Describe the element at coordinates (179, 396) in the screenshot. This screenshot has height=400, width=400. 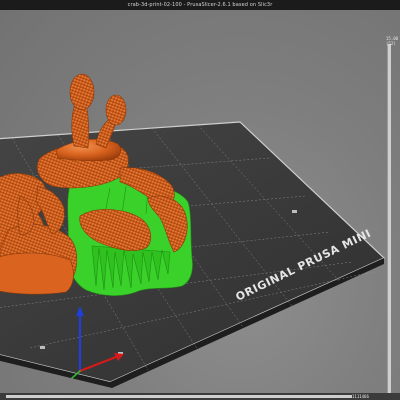
I see `gcode-slider-horizontal` at that location.